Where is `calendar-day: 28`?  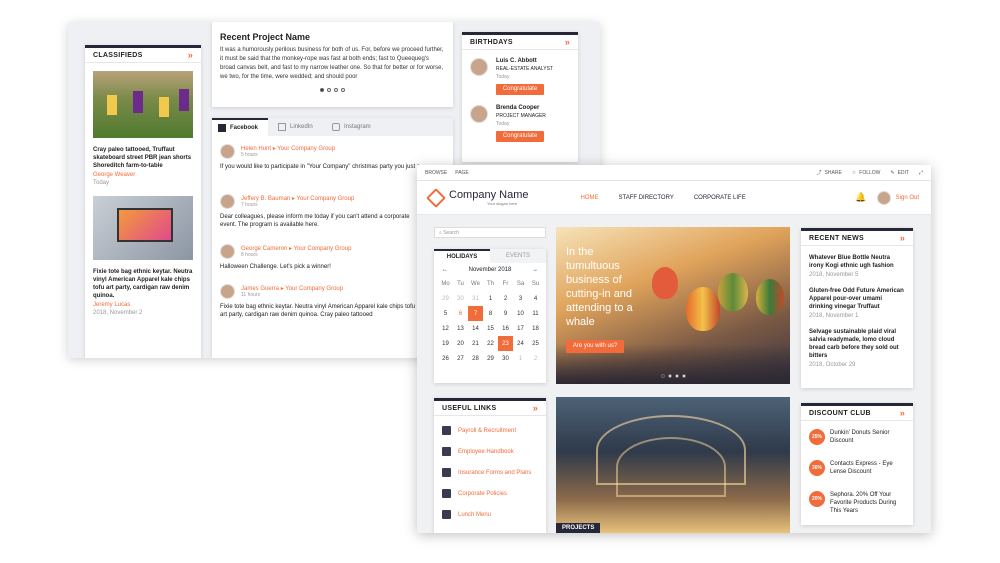
calendar-day: 28 is located at coordinates (475, 358).